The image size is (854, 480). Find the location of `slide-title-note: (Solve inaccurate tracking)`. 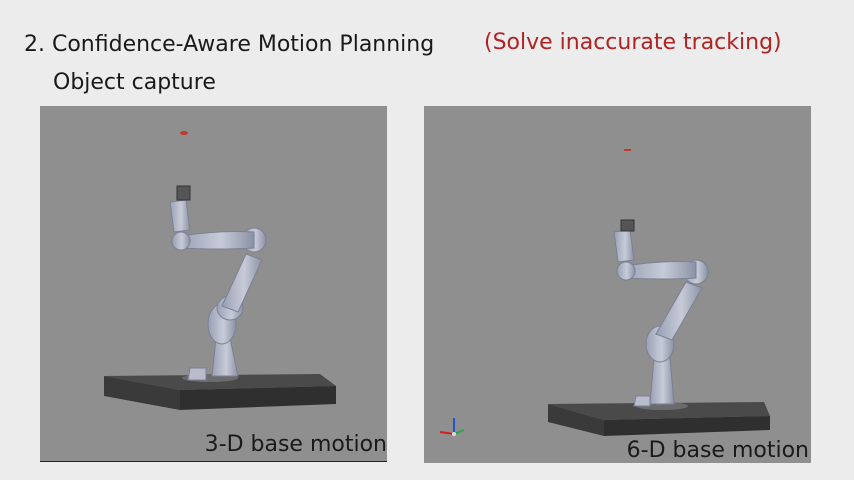

slide-title-note: (Solve inaccurate tracking) is located at coordinates (633, 42).